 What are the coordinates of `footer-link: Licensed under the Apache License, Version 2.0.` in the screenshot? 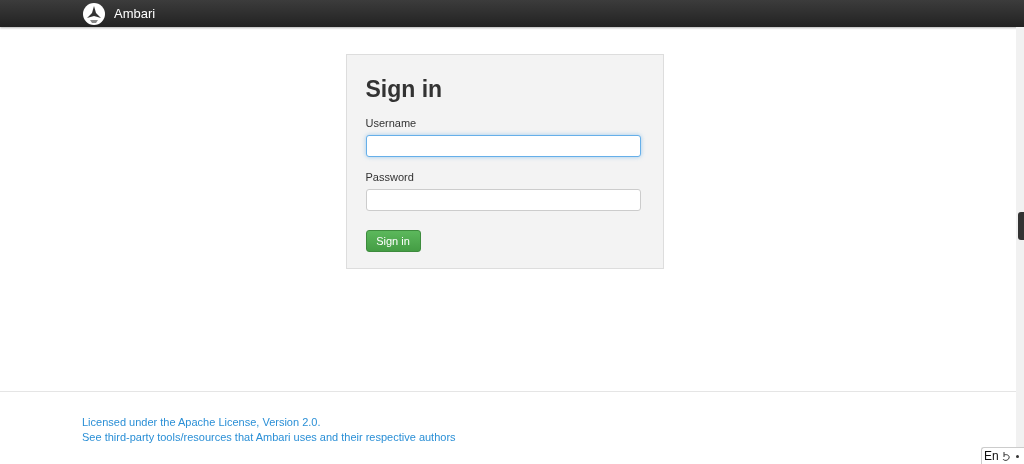 It's located at (201, 422).